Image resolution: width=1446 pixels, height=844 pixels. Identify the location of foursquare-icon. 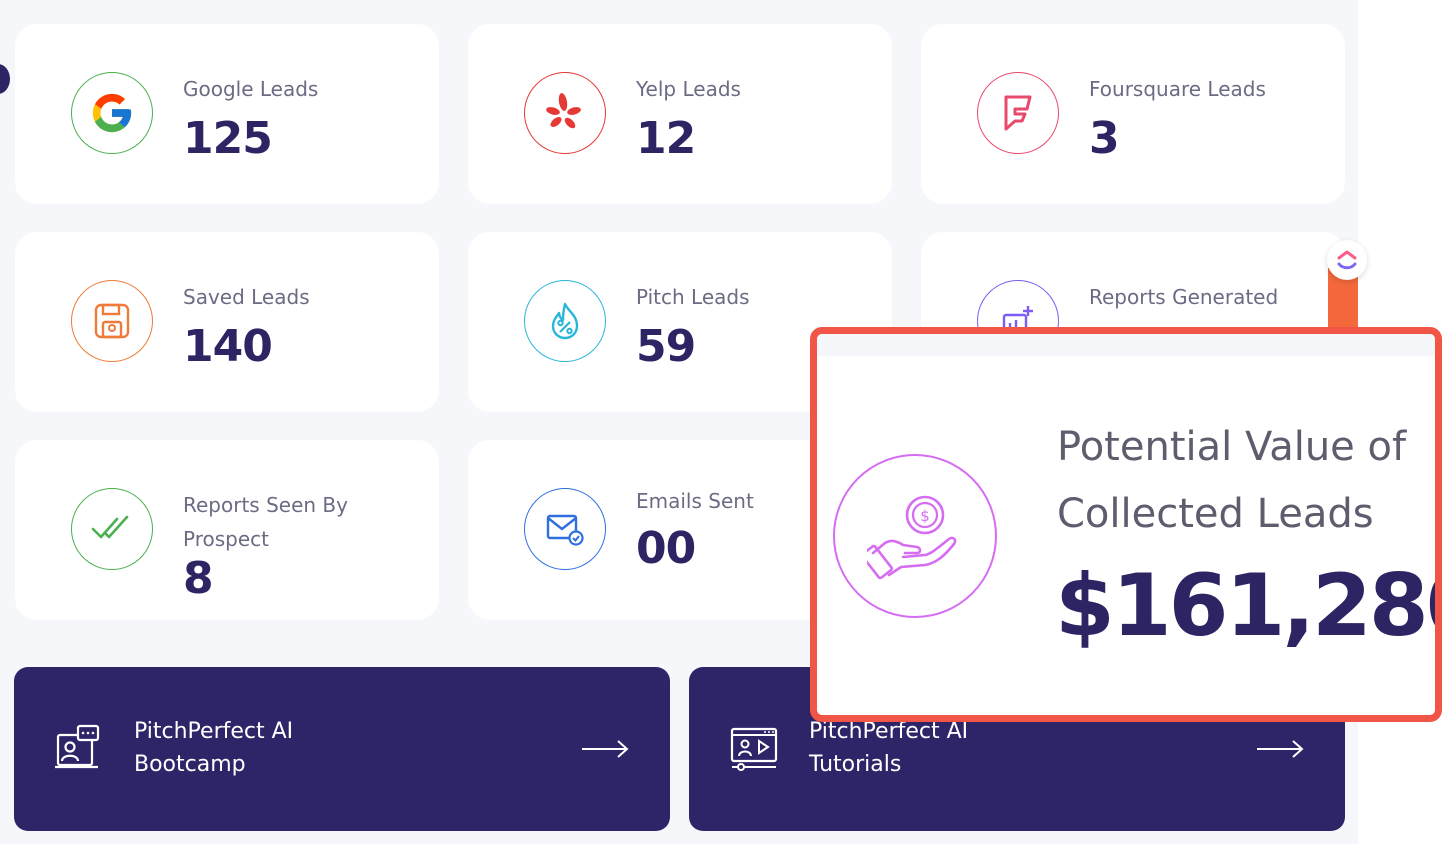
(1018, 113).